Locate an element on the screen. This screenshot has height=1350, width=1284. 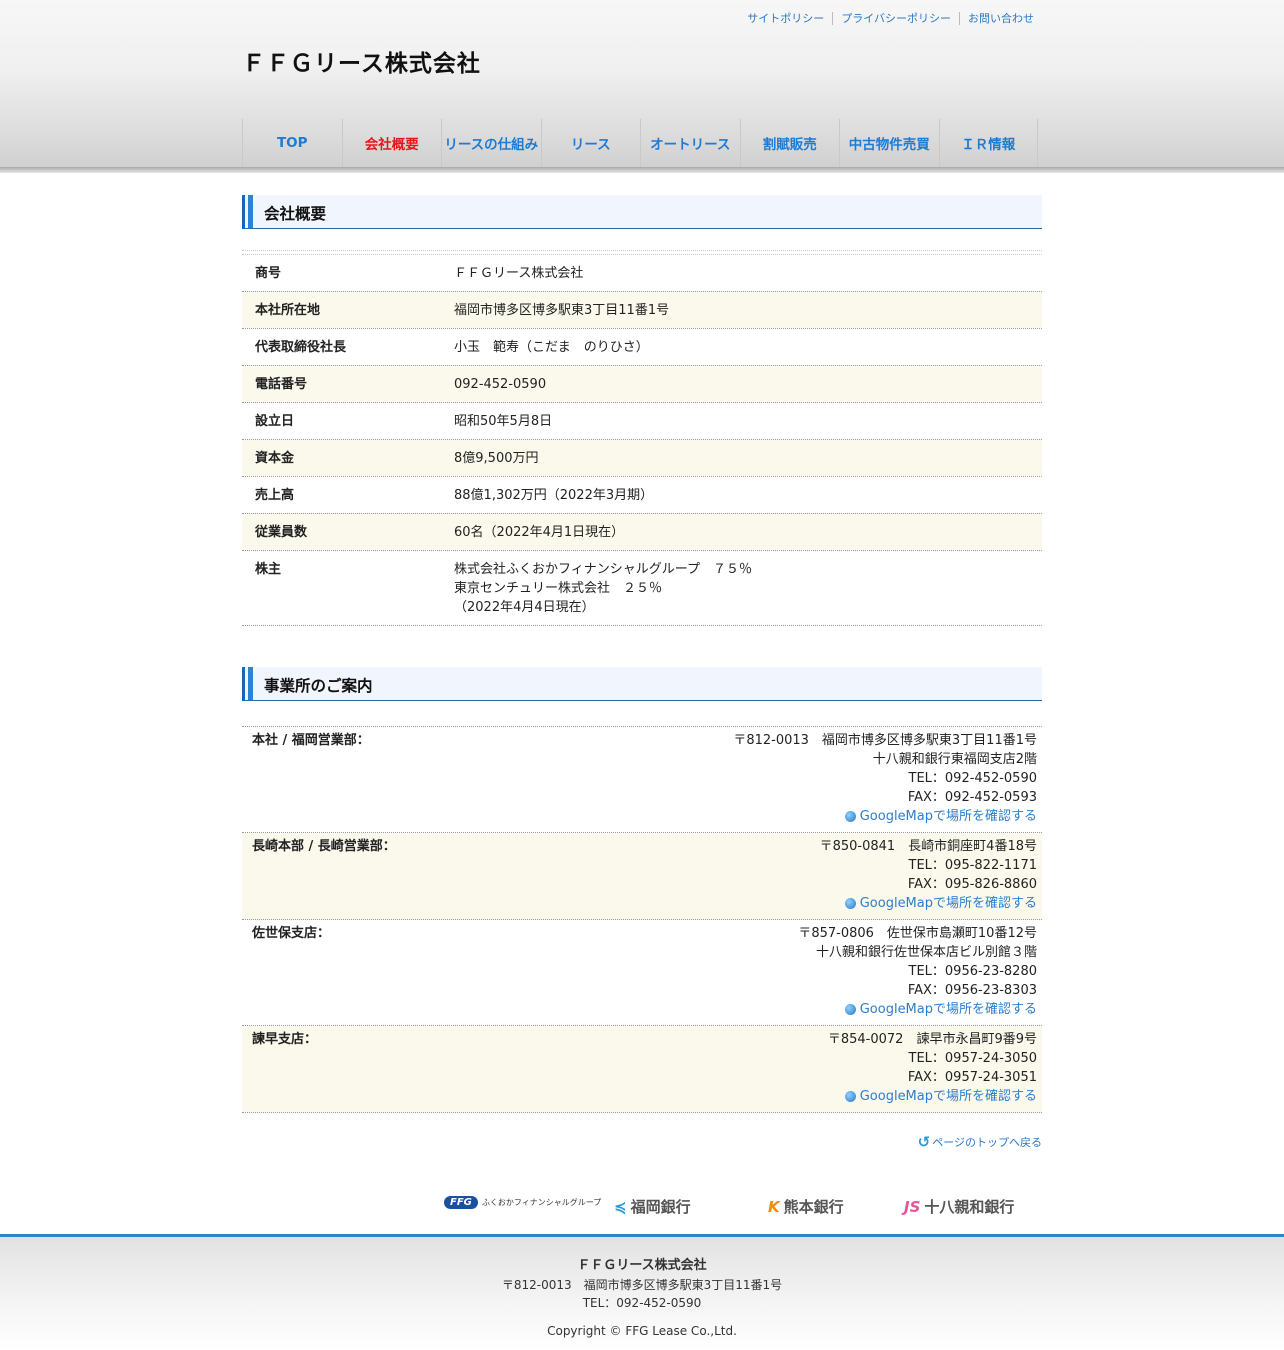
shareholder-line: （2022年4月4日現在） is located at coordinates (524, 607).